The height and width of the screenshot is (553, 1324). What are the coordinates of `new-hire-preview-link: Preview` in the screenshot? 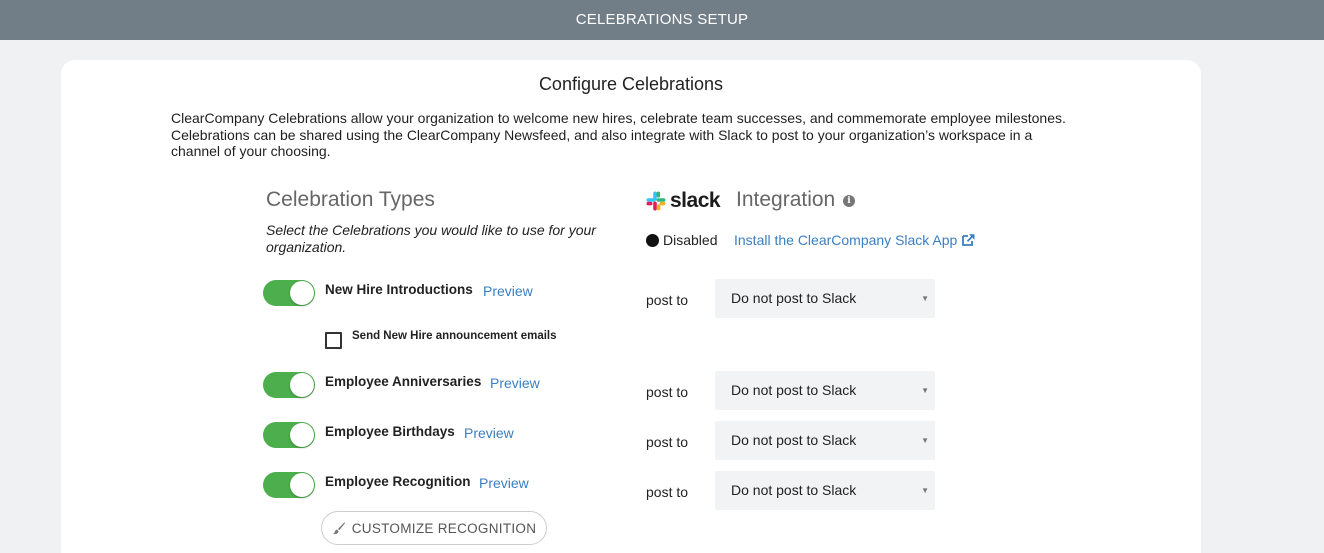 It's located at (508, 291).